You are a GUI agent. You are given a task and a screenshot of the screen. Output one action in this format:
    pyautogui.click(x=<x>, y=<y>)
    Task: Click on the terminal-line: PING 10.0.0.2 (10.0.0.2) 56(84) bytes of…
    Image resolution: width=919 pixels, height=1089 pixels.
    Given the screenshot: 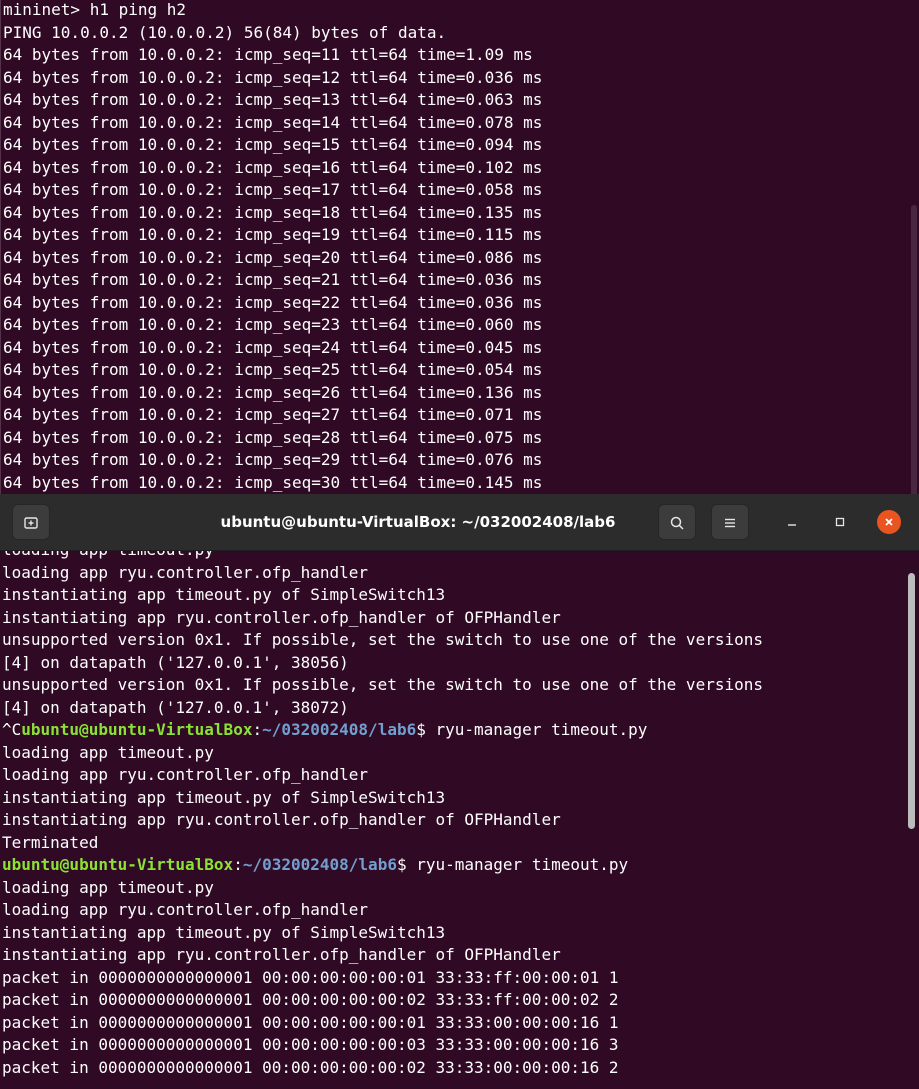 What is the action you would take?
    pyautogui.click(x=225, y=32)
    